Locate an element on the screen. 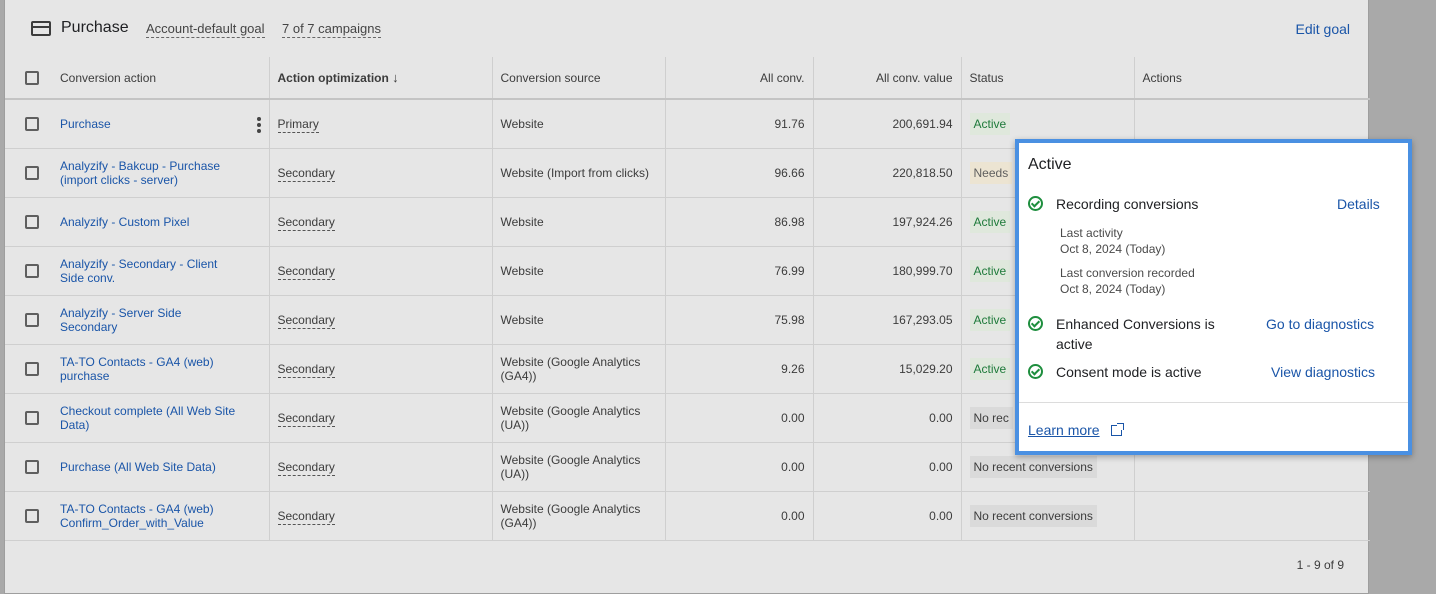 This screenshot has height=594, width=1436. col-conversion-action: Conversion action is located at coordinates (161, 78).